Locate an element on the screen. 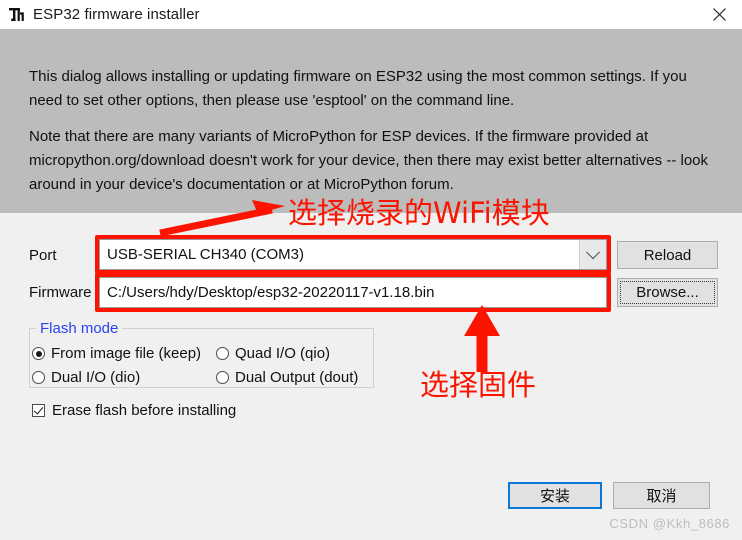  radio-dual-io-dio: Dual I/O (dio) is located at coordinates (86, 377).